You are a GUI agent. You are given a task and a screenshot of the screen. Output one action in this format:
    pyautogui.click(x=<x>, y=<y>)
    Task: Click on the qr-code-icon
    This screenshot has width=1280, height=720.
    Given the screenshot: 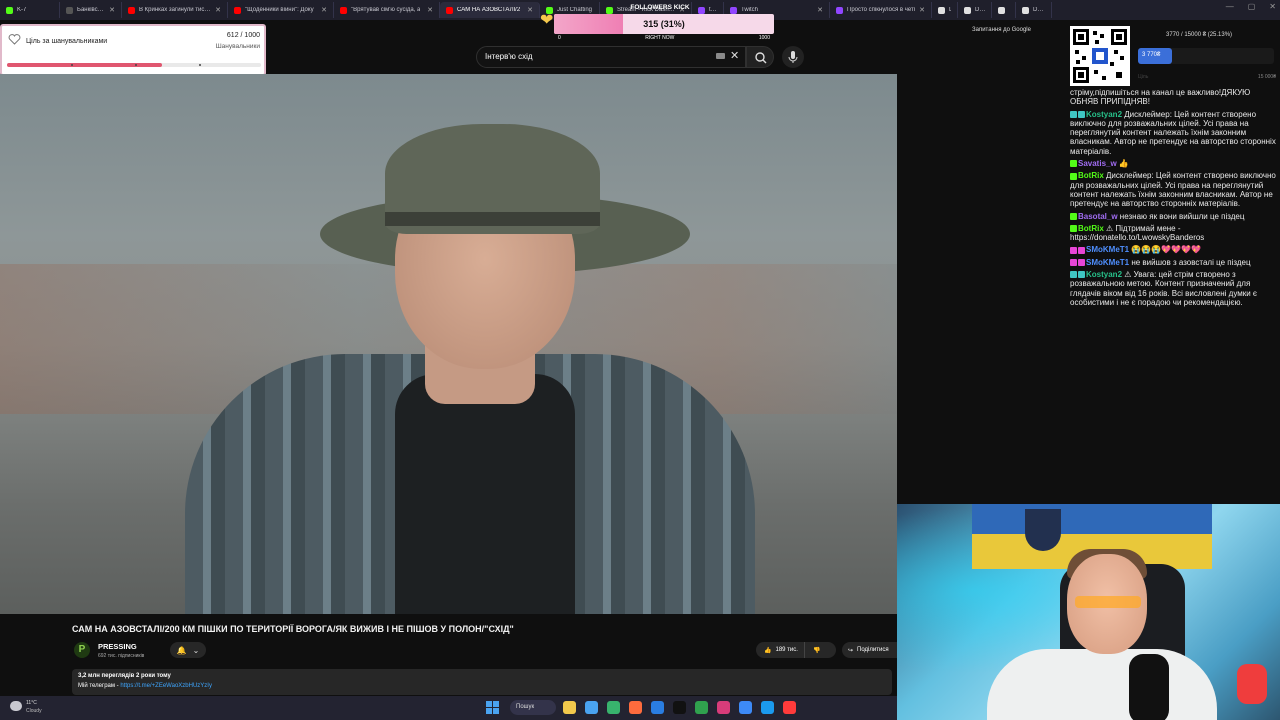 What is the action you would take?
    pyautogui.click(x=1100, y=56)
    